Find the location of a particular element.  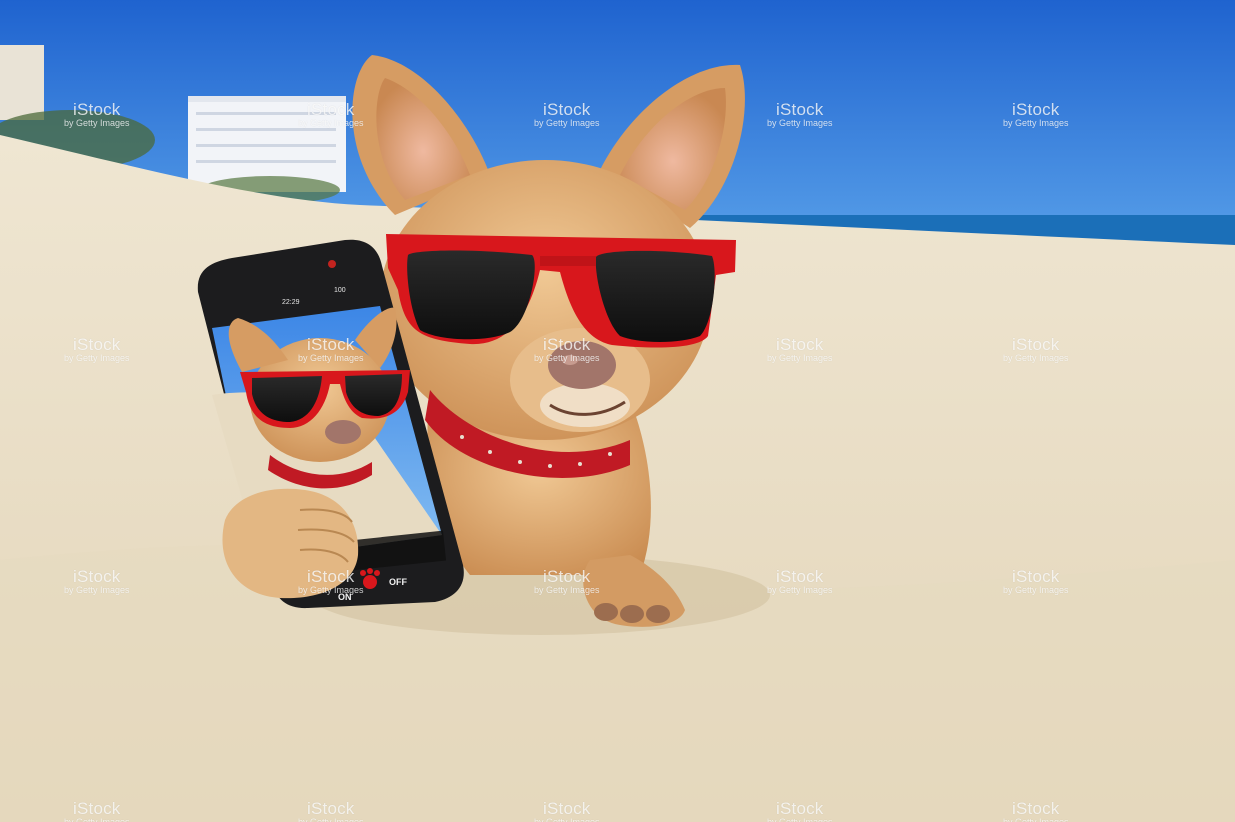

camera-on-label: ON is located at coordinates (345, 597).